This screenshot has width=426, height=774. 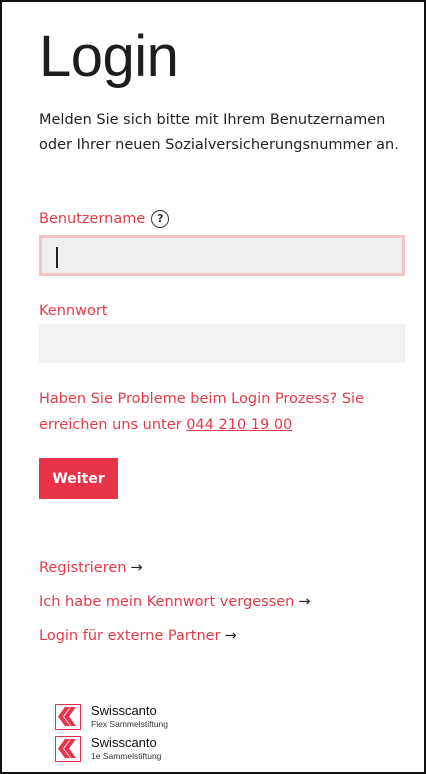 I want to click on forgot-password-link: Ich habe mein Kennwort vergessen →, so click(x=175, y=602).